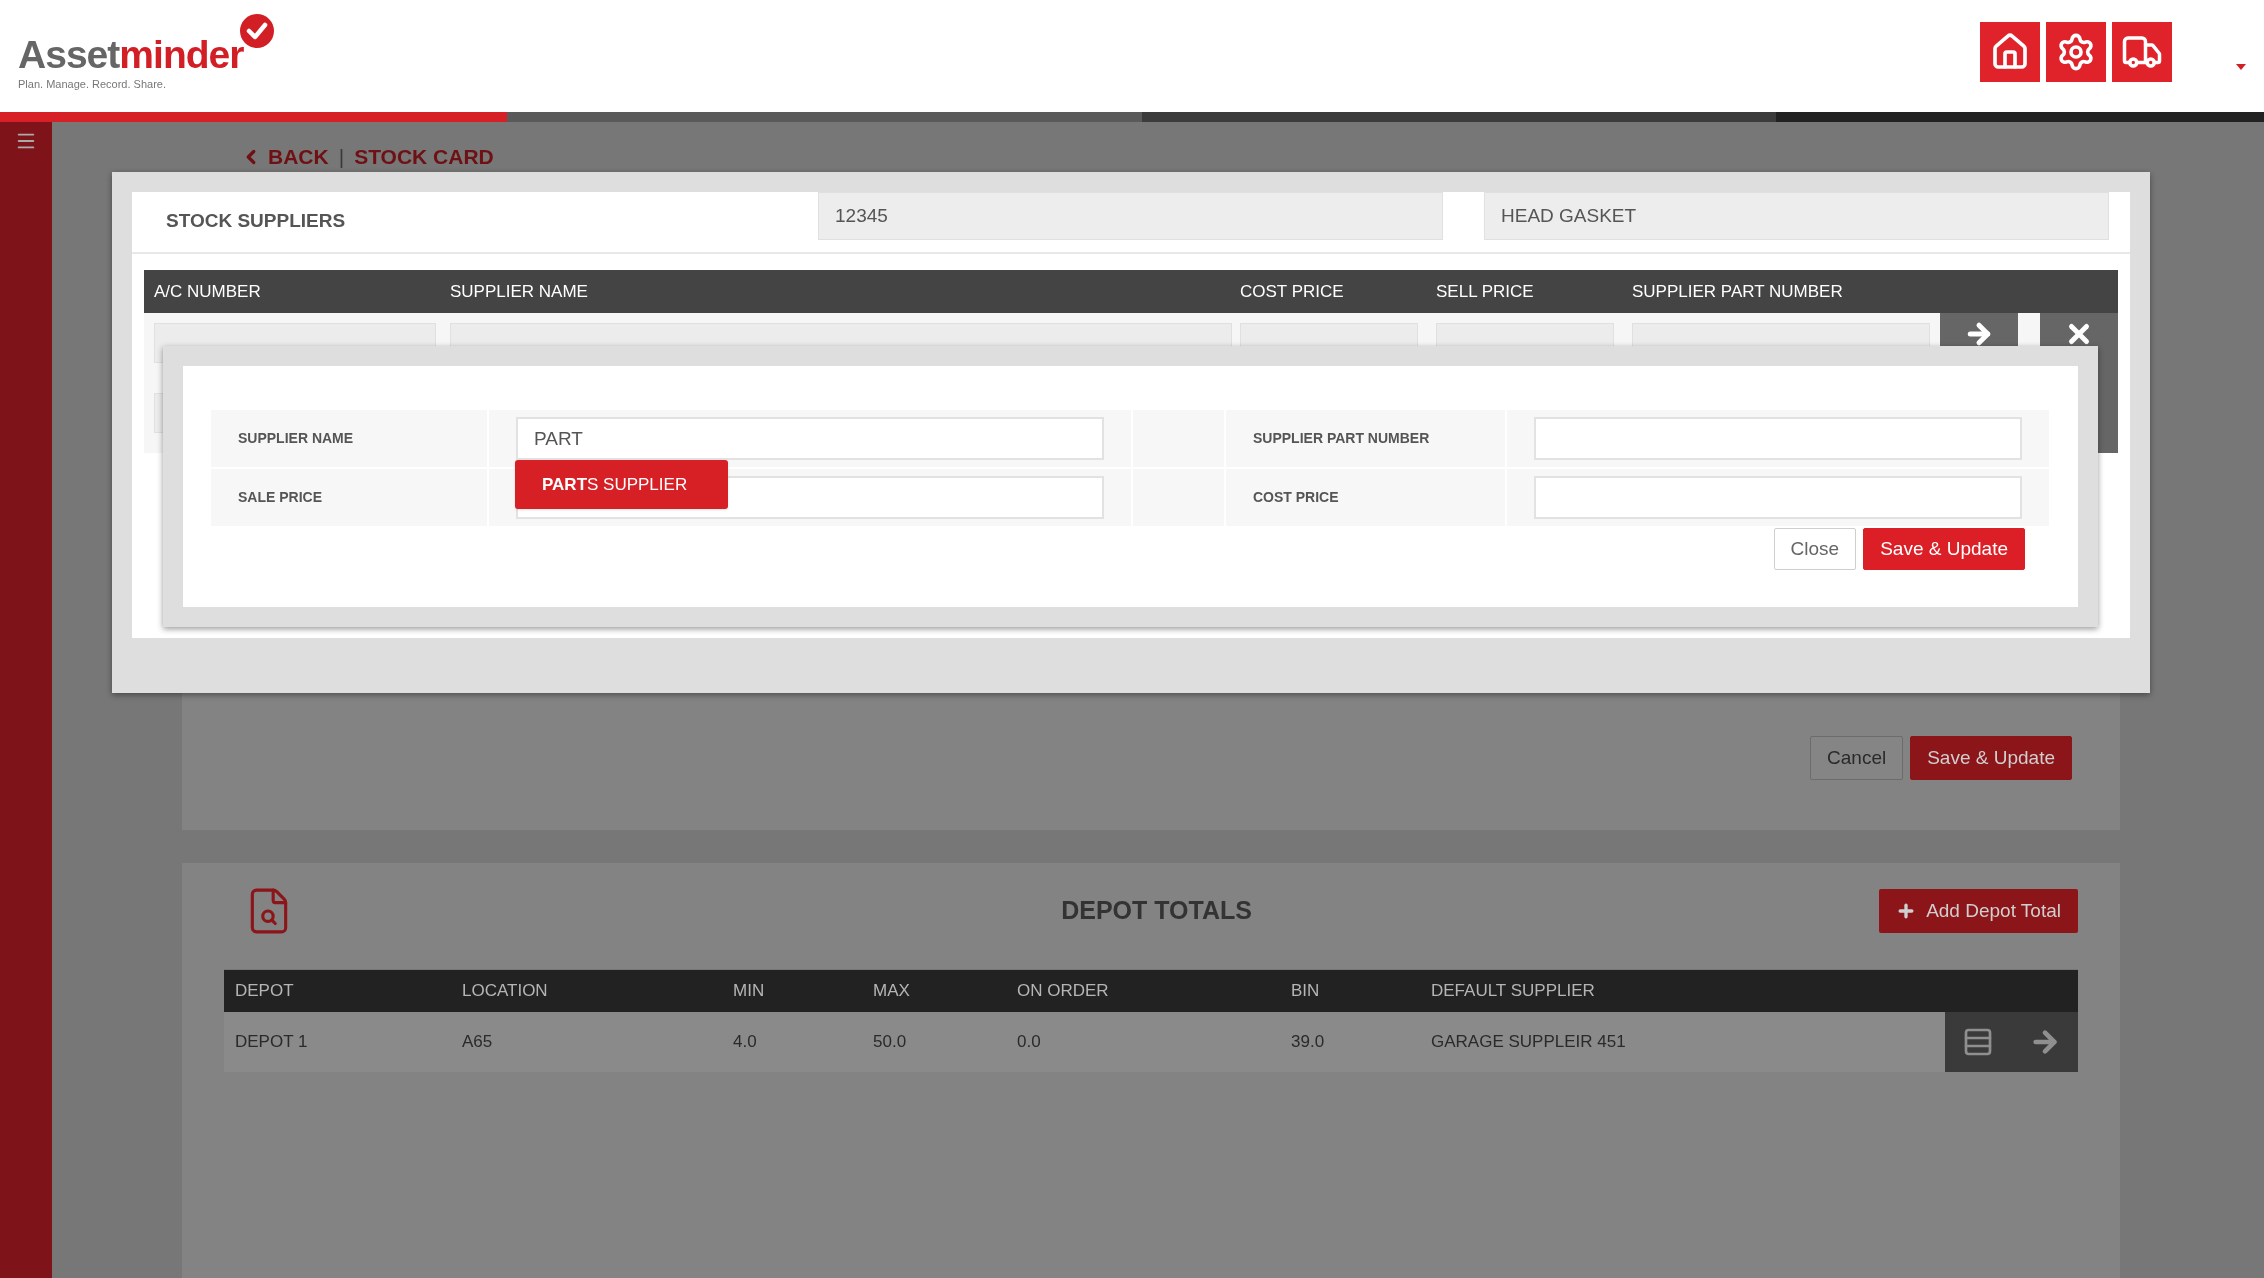  What do you see at coordinates (131, 55) in the screenshot?
I see `logo-text: Assetminder` at bounding box center [131, 55].